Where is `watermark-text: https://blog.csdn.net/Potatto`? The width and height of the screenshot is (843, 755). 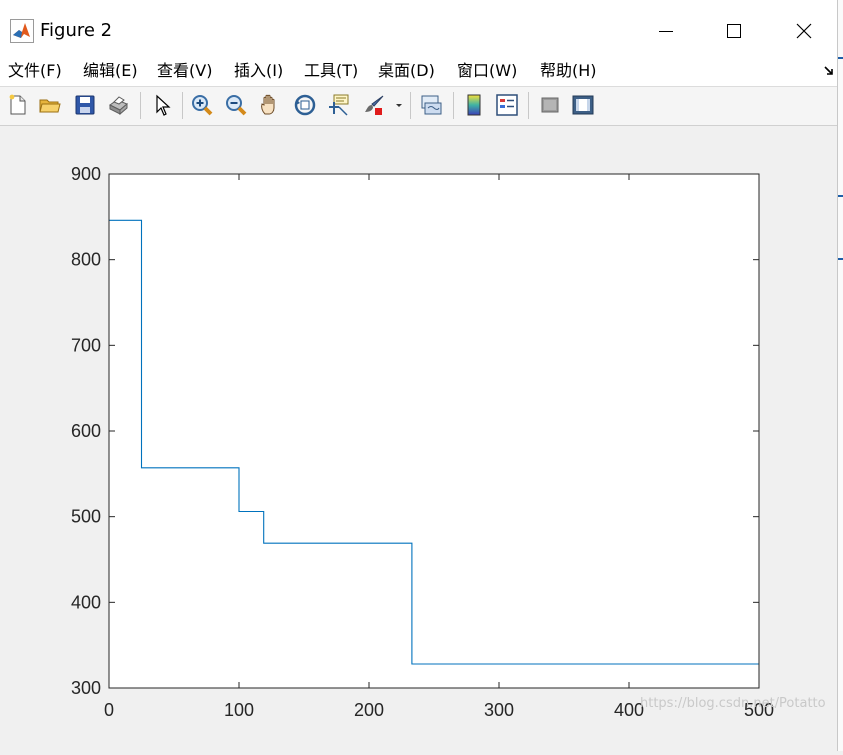
watermark-text: https://blog.csdn.net/Potatto is located at coordinates (733, 703).